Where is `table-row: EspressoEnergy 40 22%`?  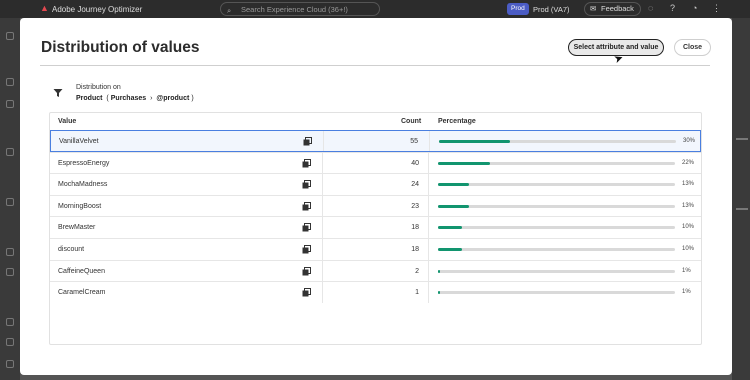 table-row: EspressoEnergy 40 22% is located at coordinates (375, 162).